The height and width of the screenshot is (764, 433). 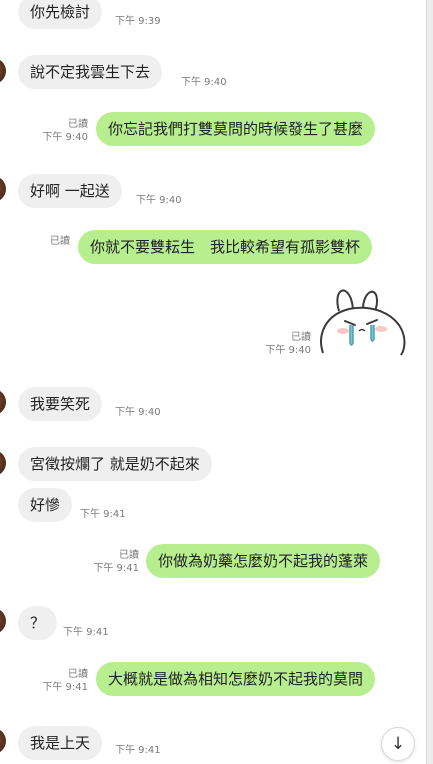 I want to click on message-meta: 已讀, so click(x=60, y=241).